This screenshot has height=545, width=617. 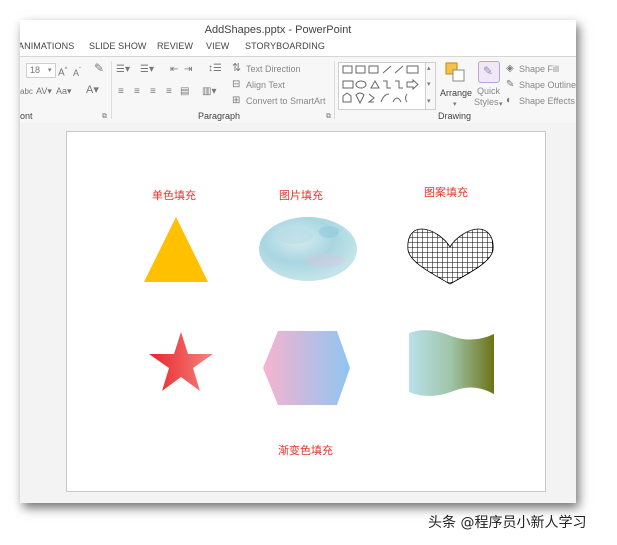 I want to click on tab-animations: ANIMATIONS, so click(x=47, y=46).